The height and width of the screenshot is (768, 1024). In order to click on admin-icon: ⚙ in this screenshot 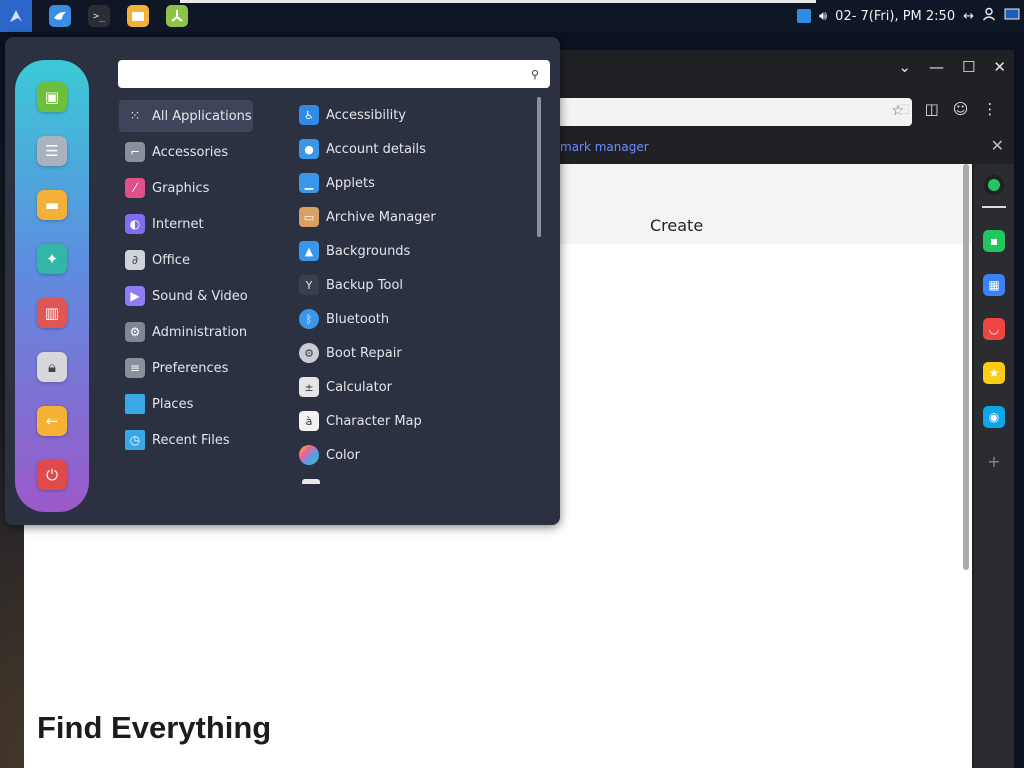, I will do `click(135, 332)`.